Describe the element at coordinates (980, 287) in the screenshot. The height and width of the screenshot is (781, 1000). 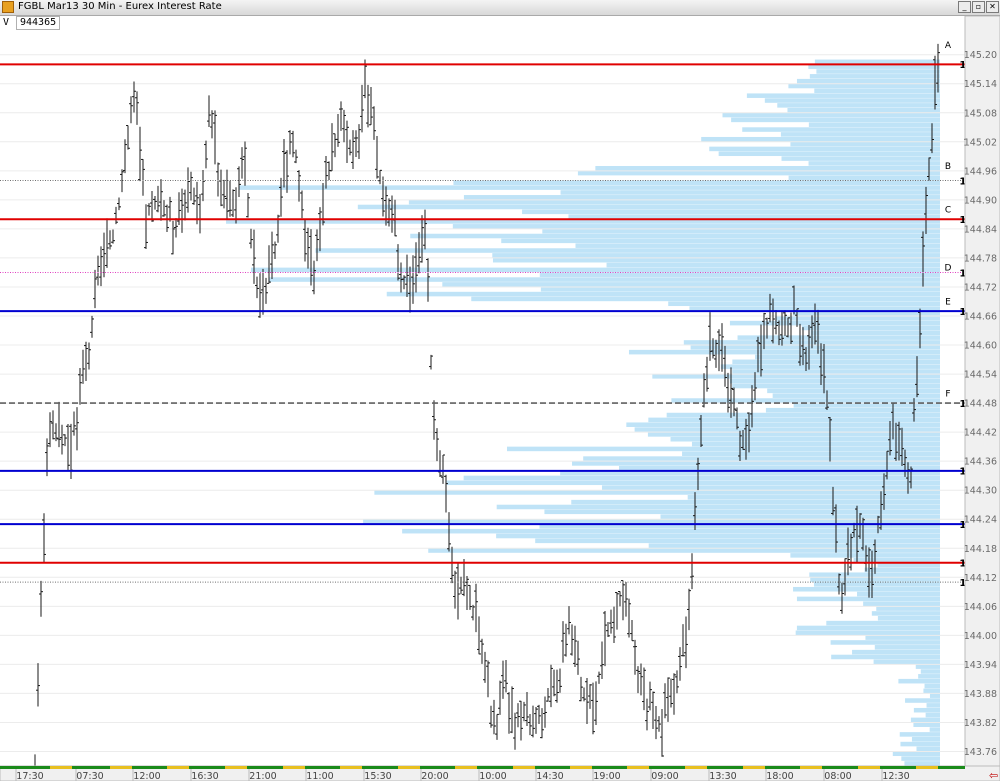
I see `price-tick-label: 144.72` at that location.